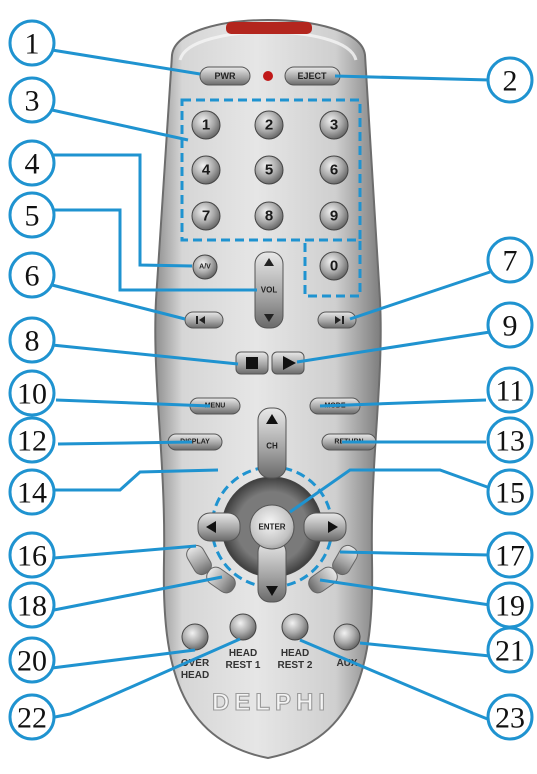 This screenshot has width=537, height=774. What do you see at coordinates (343, 320) in the screenshot?
I see `next-bar-icon` at bounding box center [343, 320].